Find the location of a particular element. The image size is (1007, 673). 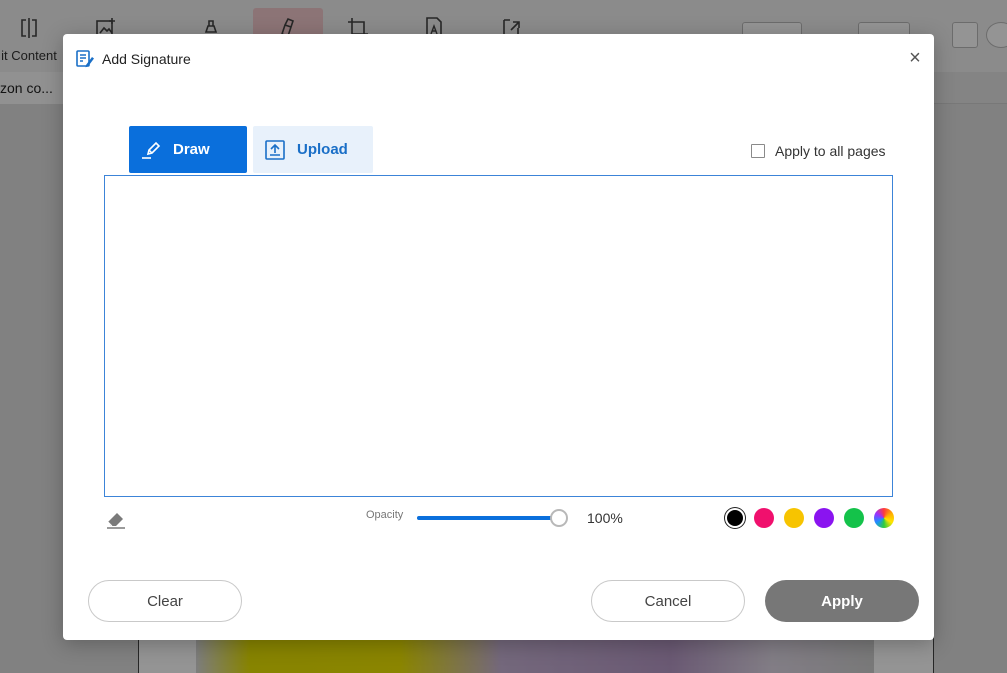

color-swatch-pink is located at coordinates (764, 518).